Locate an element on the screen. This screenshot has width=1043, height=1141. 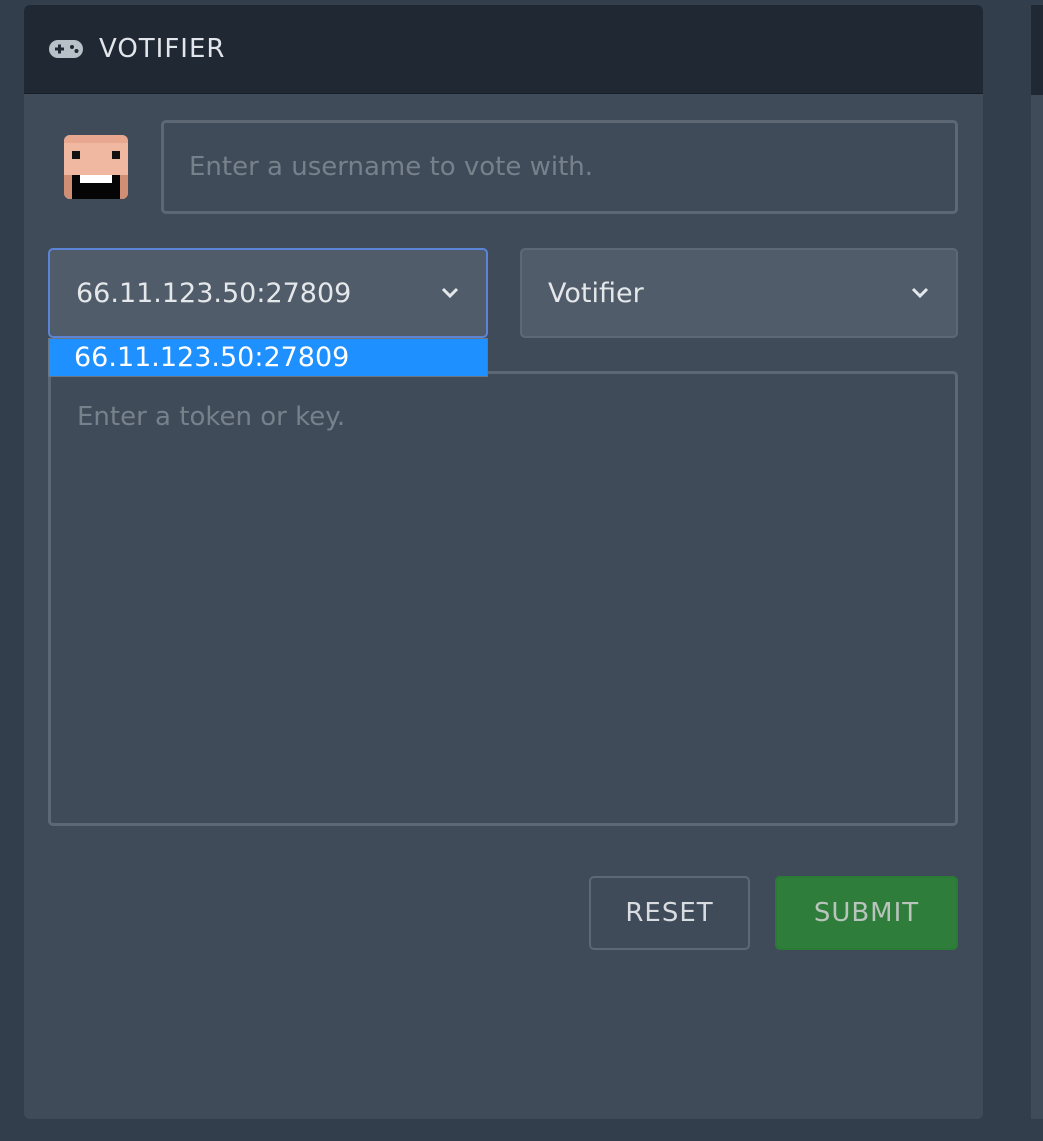
reset-button: RESET is located at coordinates (669, 913).